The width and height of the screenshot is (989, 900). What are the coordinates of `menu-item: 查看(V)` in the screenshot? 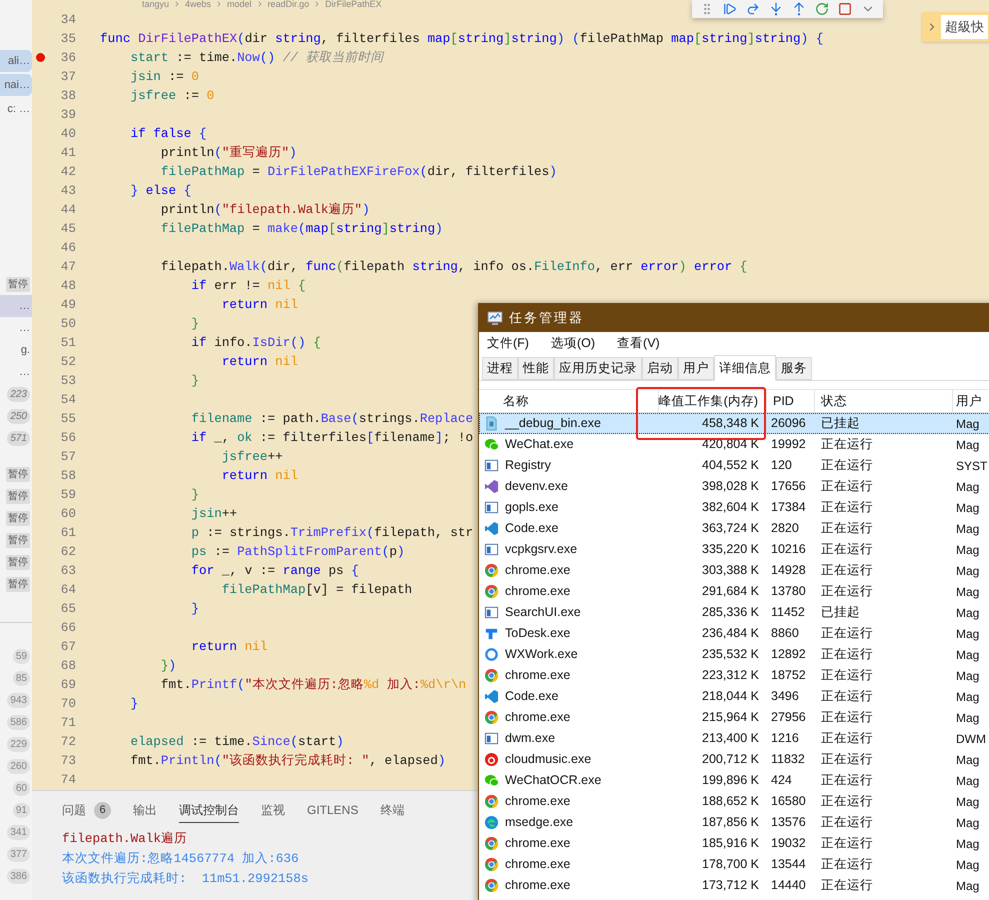 It's located at (638, 343).